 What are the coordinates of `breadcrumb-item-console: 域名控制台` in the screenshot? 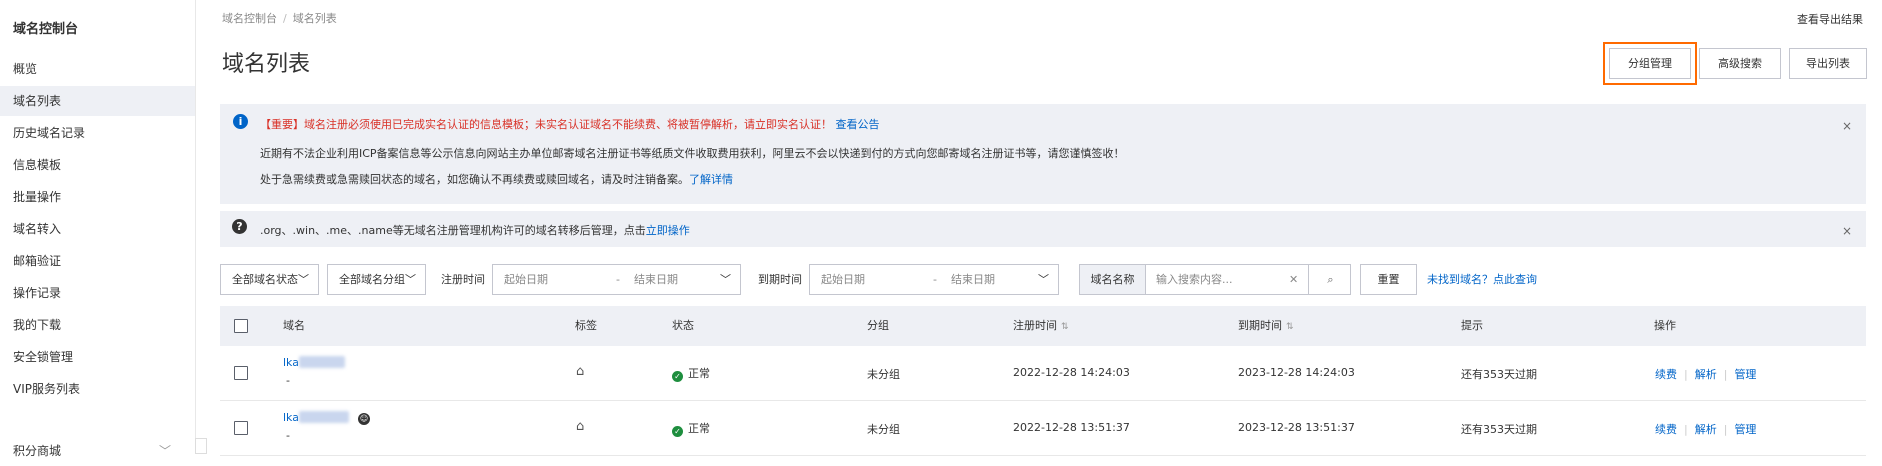 It's located at (249, 18).